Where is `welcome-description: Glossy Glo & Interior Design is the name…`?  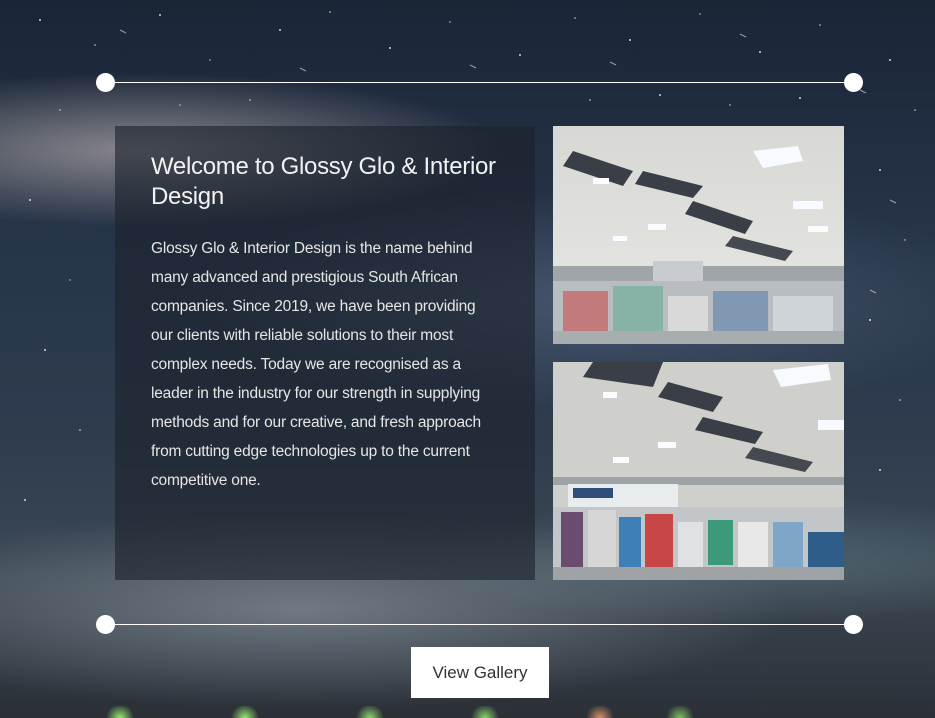
welcome-description: Glossy Glo & Interior Design is the name… is located at coordinates (316, 364).